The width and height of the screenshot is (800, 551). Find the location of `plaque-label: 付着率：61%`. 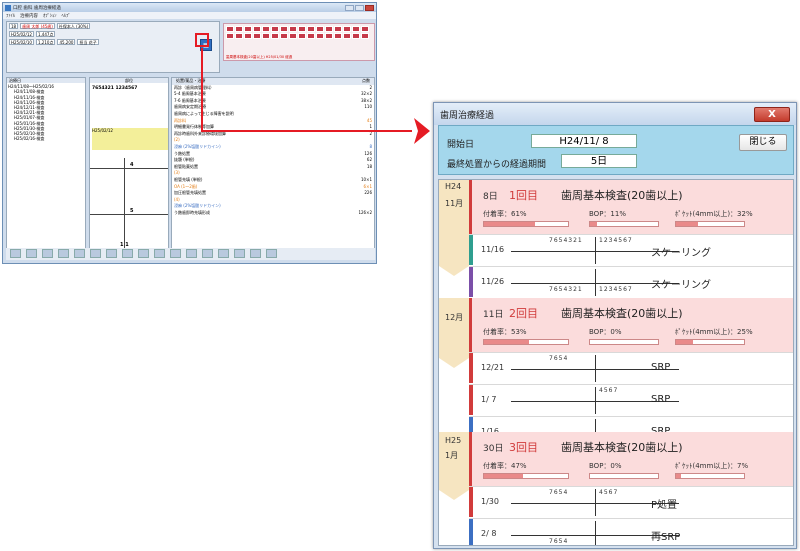

plaque-label: 付着率：61% is located at coordinates (505, 214).